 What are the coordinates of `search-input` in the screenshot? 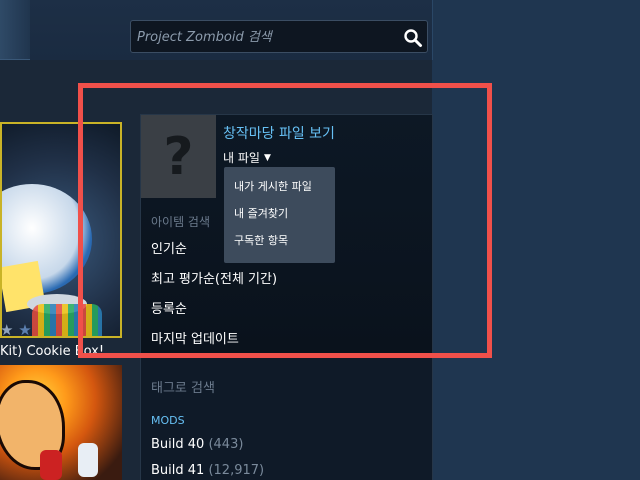 It's located at (262, 37).